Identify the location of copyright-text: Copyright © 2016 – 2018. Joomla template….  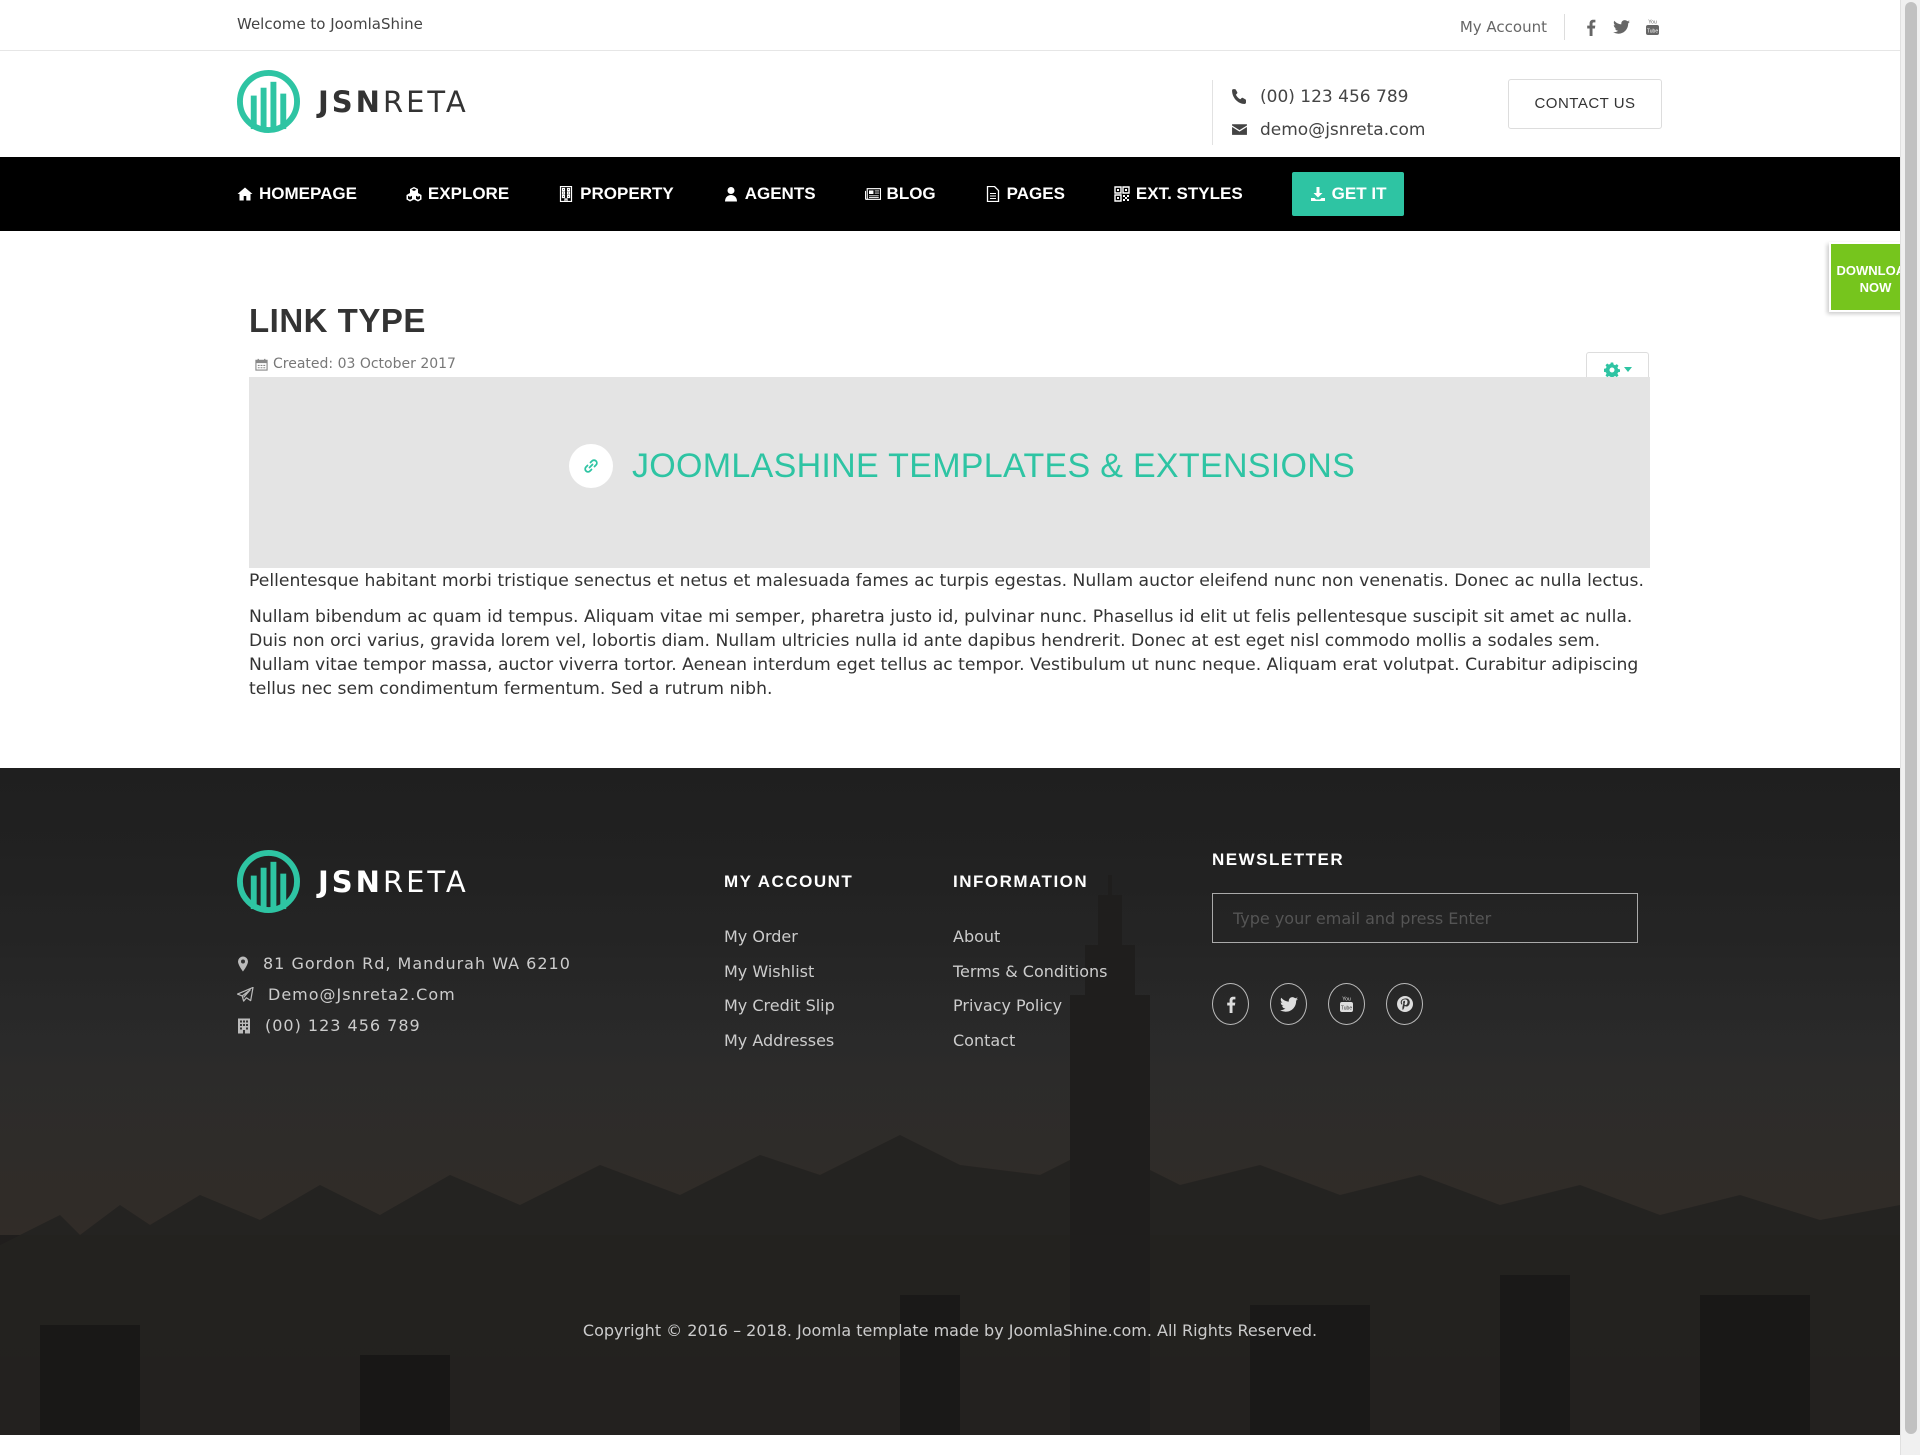
(950, 1330).